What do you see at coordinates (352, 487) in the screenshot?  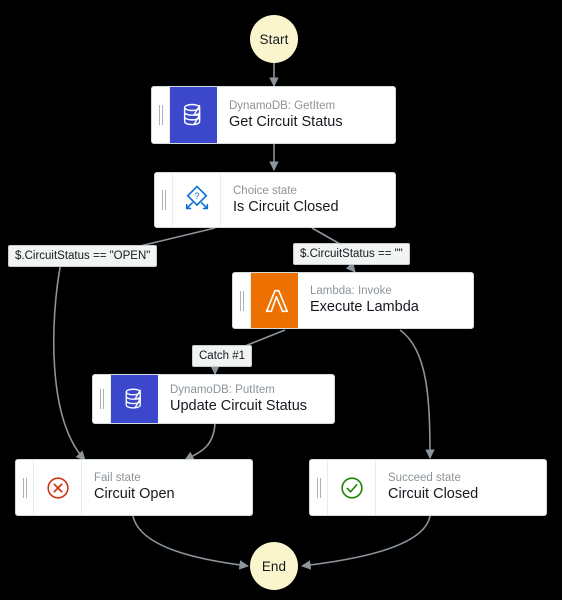 I see `succeed-icon` at bounding box center [352, 487].